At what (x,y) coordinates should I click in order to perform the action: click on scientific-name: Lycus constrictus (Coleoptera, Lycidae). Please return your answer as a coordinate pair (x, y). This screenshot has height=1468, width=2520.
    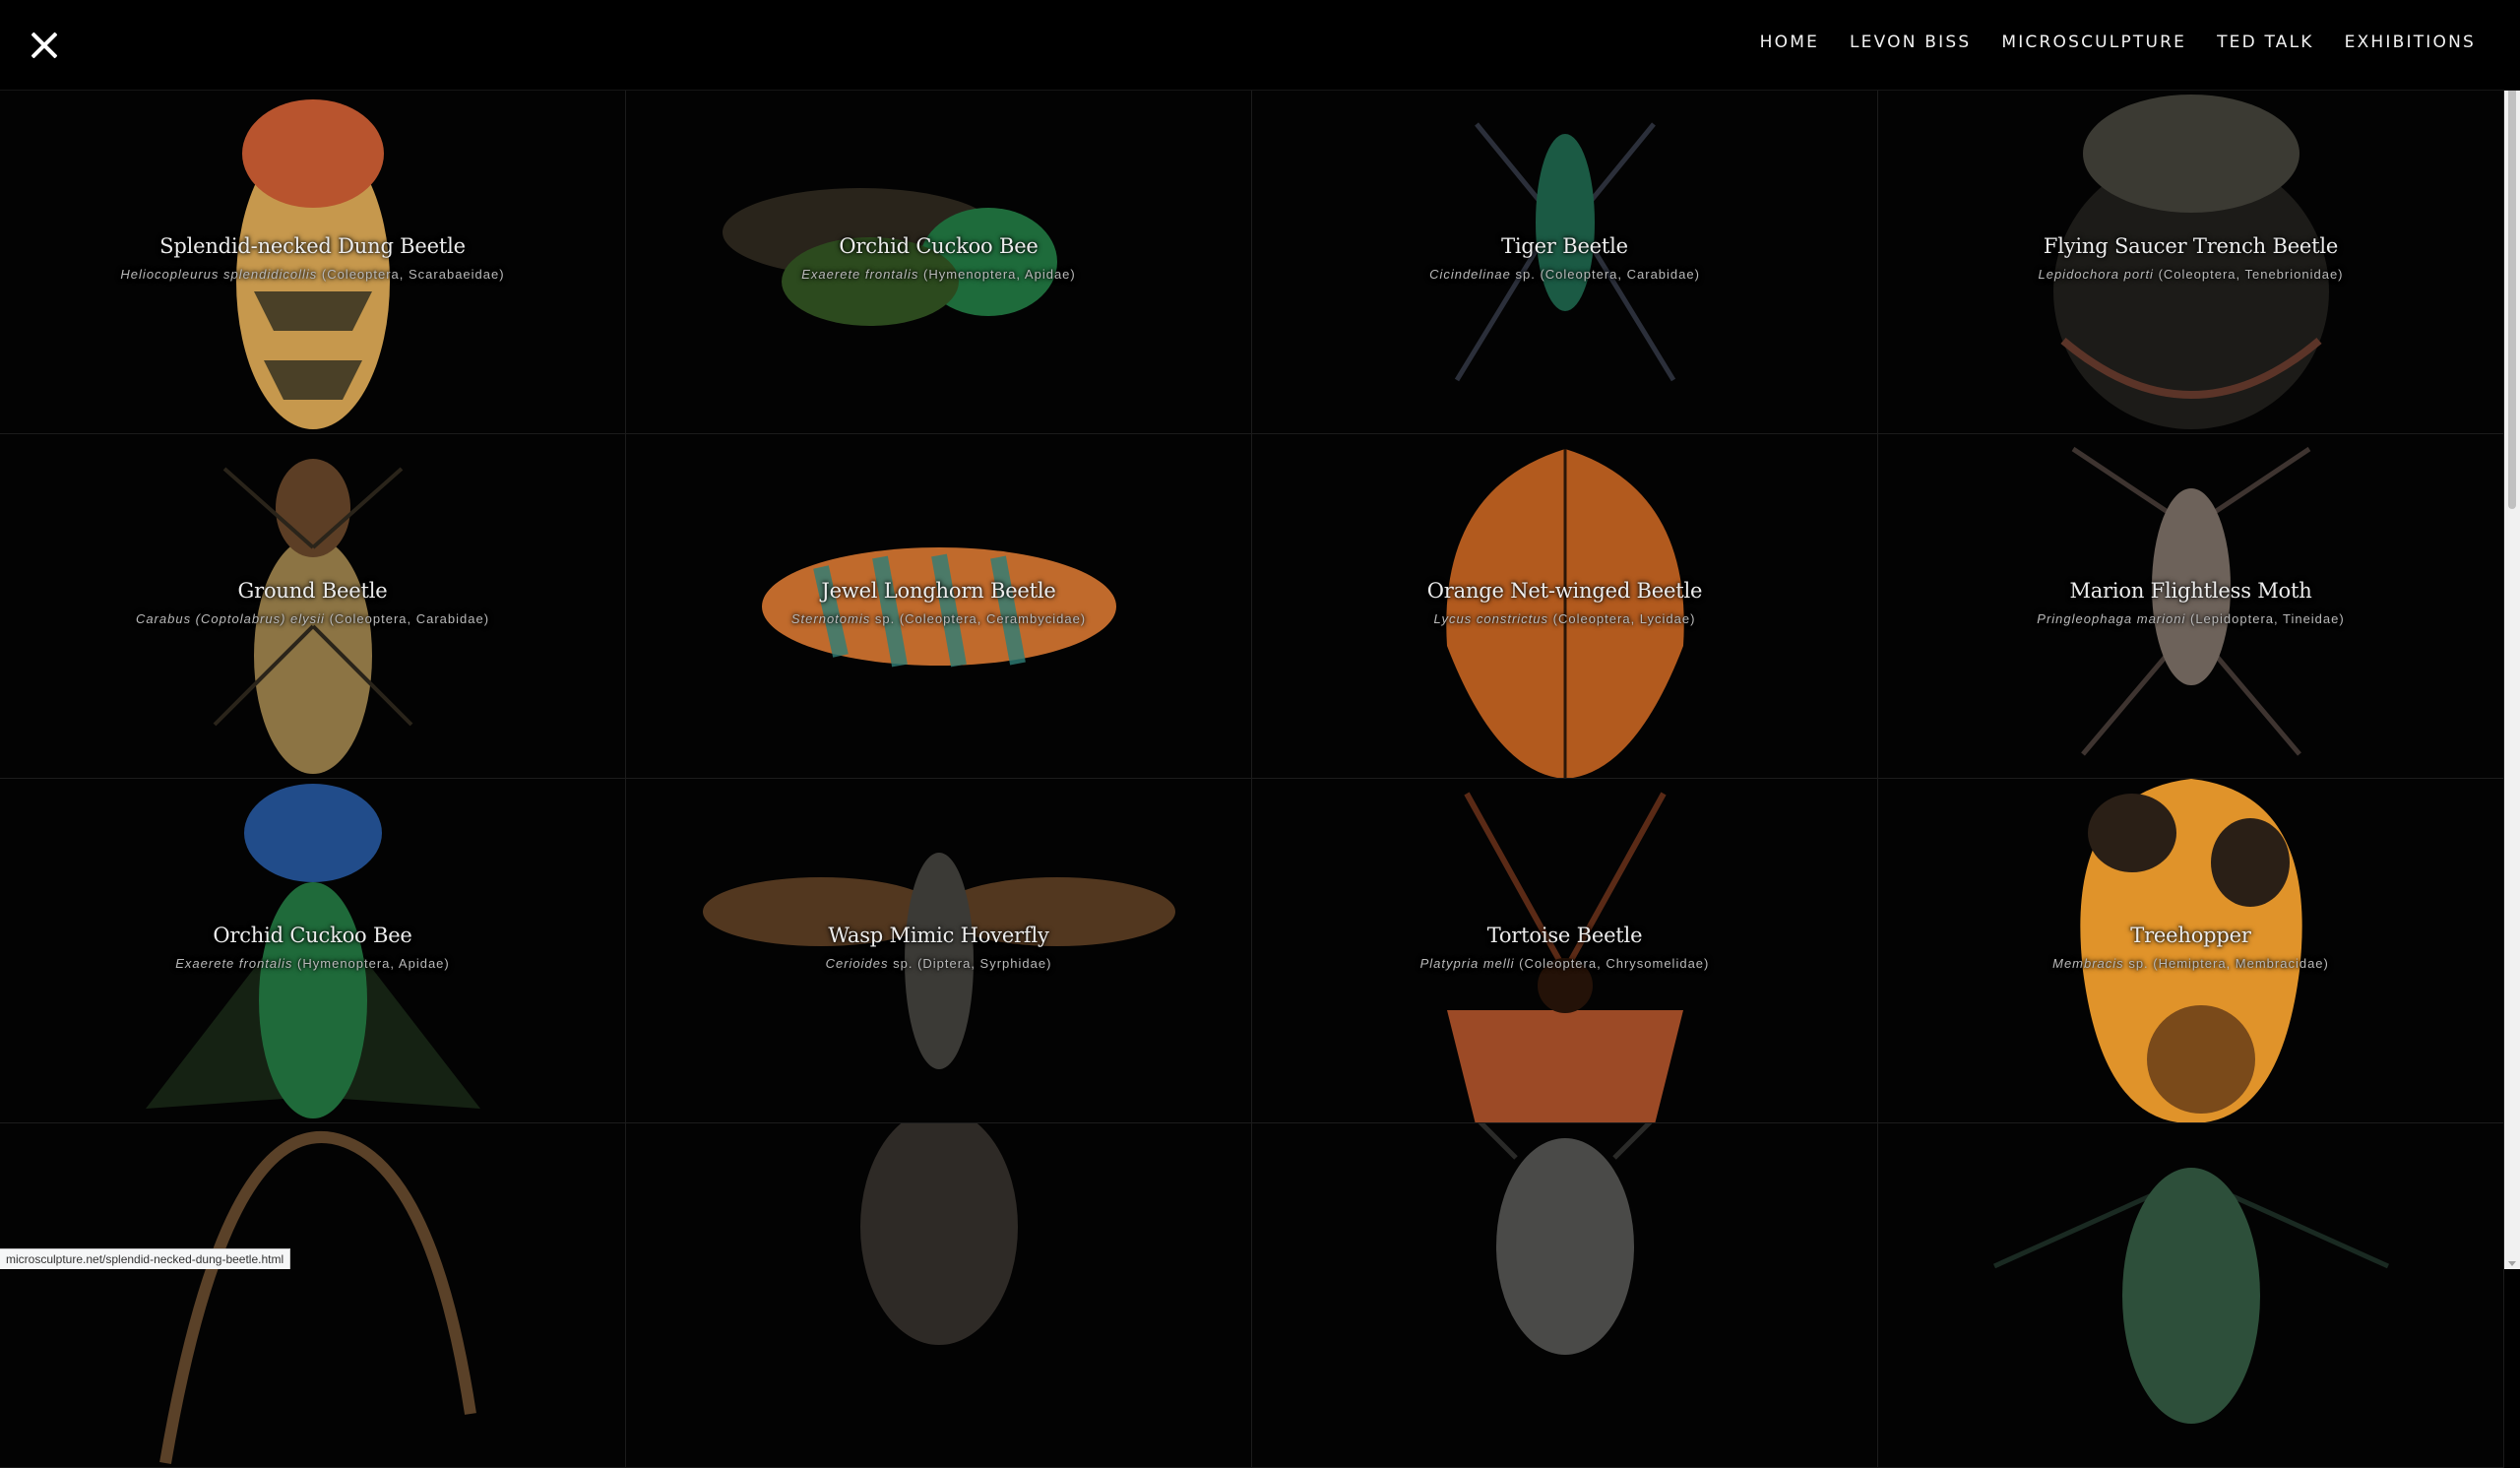
    Looking at the image, I should click on (1564, 619).